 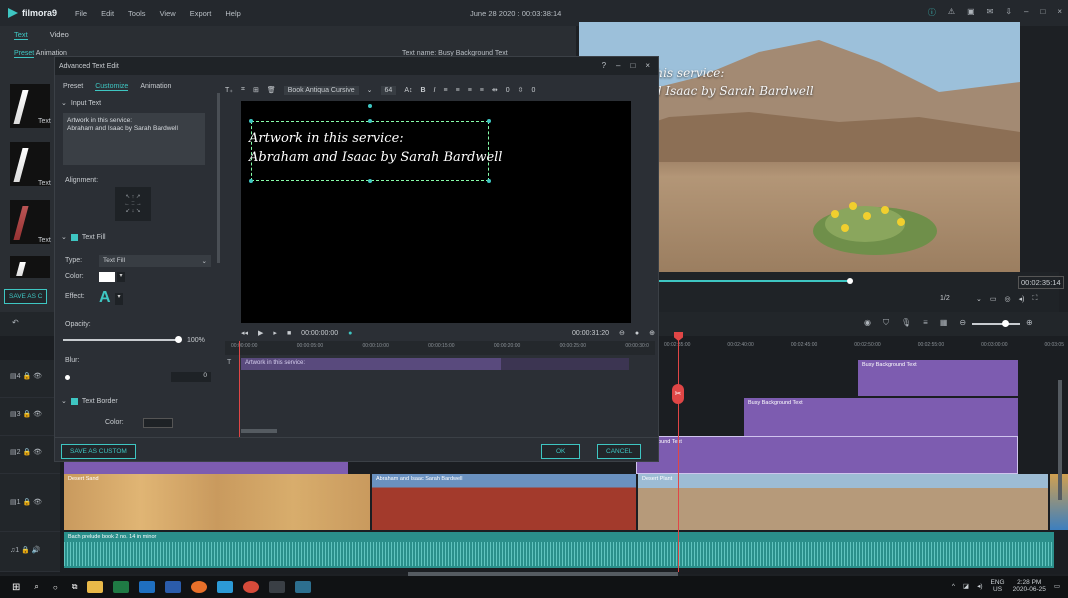 I want to click on text-tool-icon: T₊, so click(x=229, y=90).